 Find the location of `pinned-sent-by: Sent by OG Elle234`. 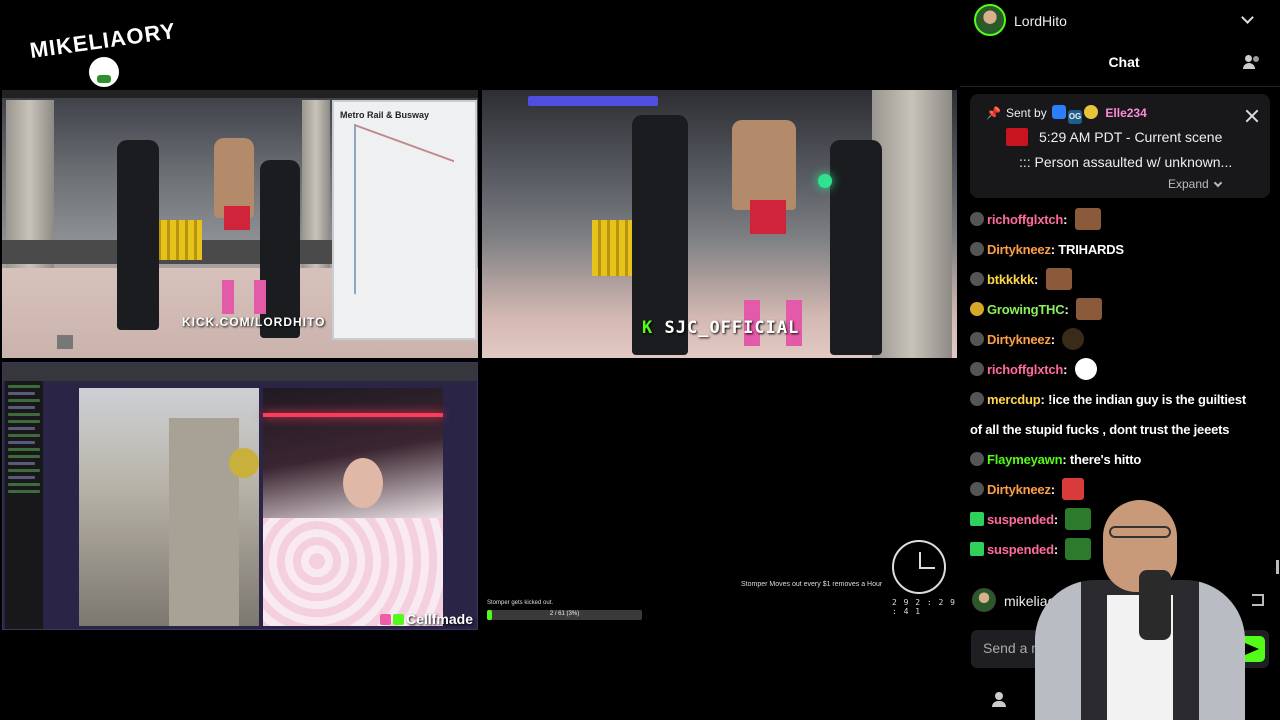

pinned-sent-by: Sent by OG Elle234 is located at coordinates (1076, 114).